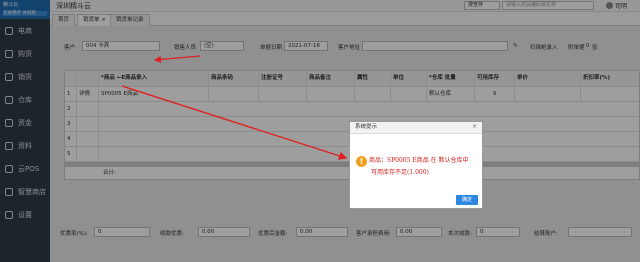  I want to click on dialog-message-line1: 商品：SP0005 E商品 在 默认仓库中, so click(419, 160).